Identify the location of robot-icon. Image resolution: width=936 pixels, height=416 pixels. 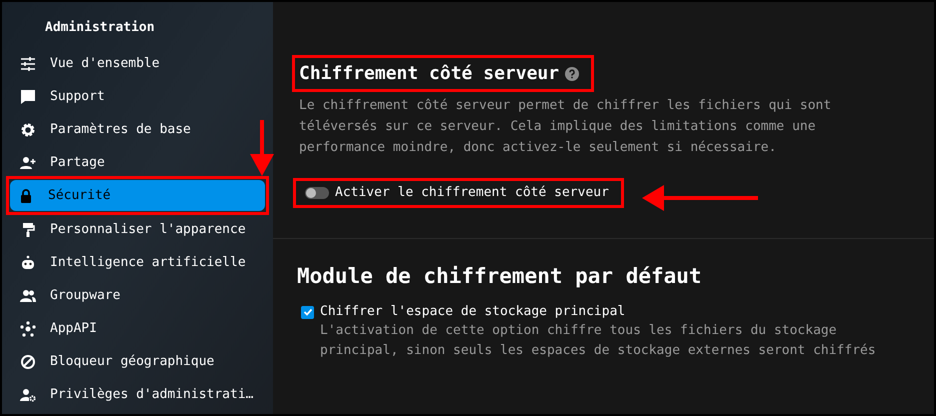
(28, 262).